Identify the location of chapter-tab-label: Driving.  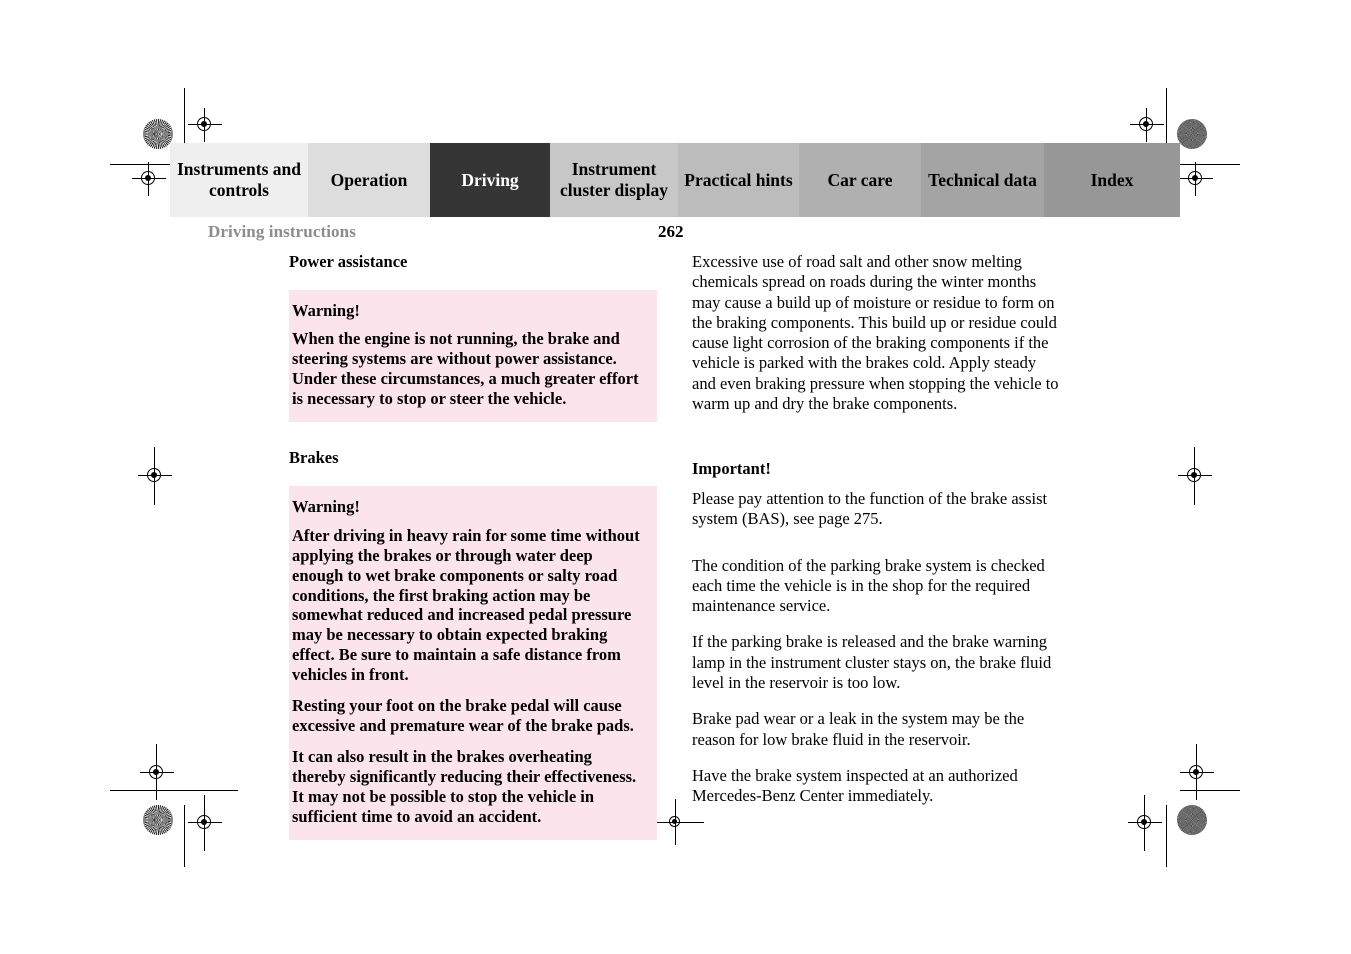
(490, 179).